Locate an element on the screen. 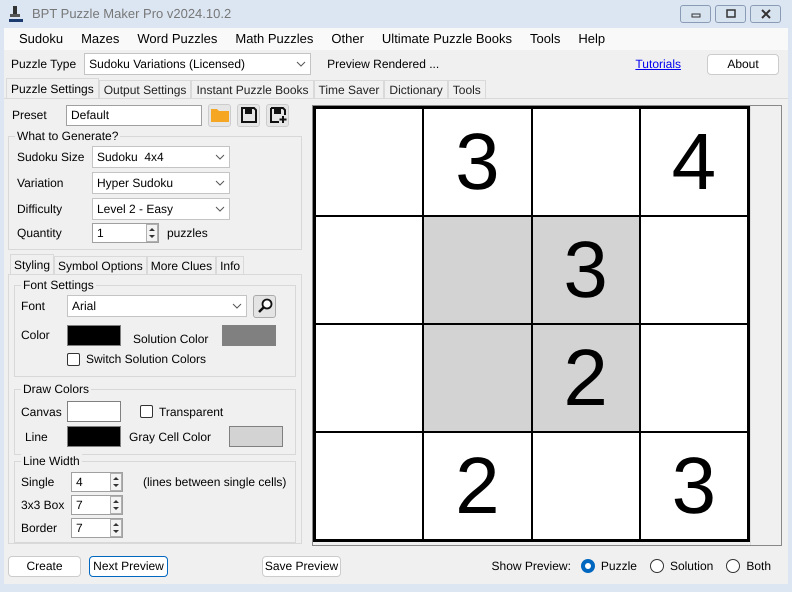 Image resolution: width=792 pixels, height=592 pixels. number-field: 4 is located at coordinates (97, 482).